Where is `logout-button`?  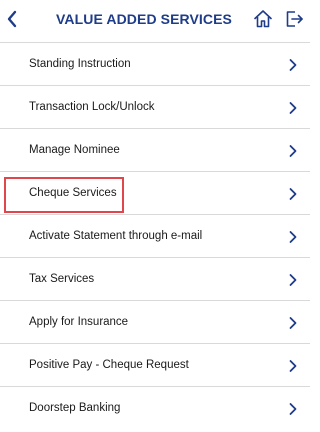 logout-button is located at coordinates (294, 19).